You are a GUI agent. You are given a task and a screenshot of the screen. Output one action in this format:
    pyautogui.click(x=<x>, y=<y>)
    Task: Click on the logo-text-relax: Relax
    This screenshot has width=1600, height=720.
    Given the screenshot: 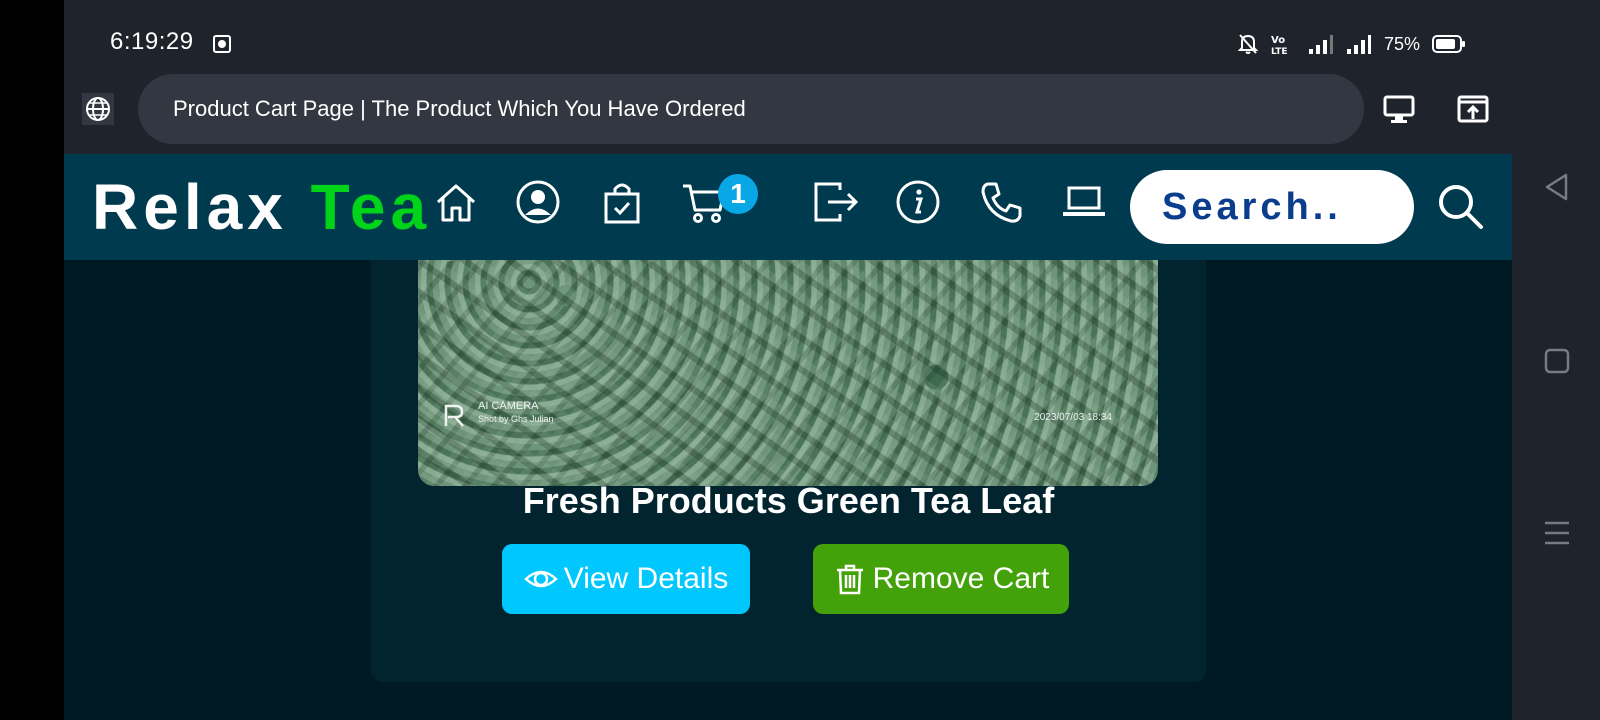 What is the action you would take?
    pyautogui.click(x=201, y=207)
    